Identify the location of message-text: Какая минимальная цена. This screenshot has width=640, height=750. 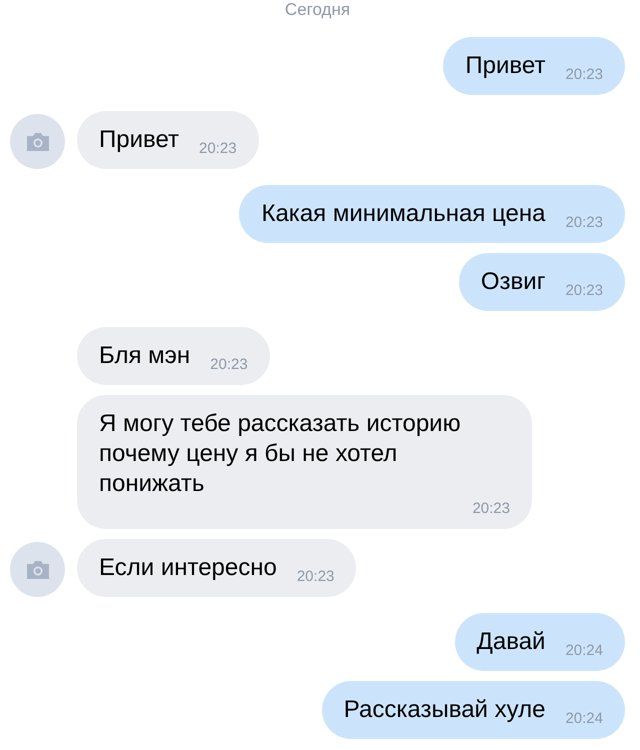
(403, 214).